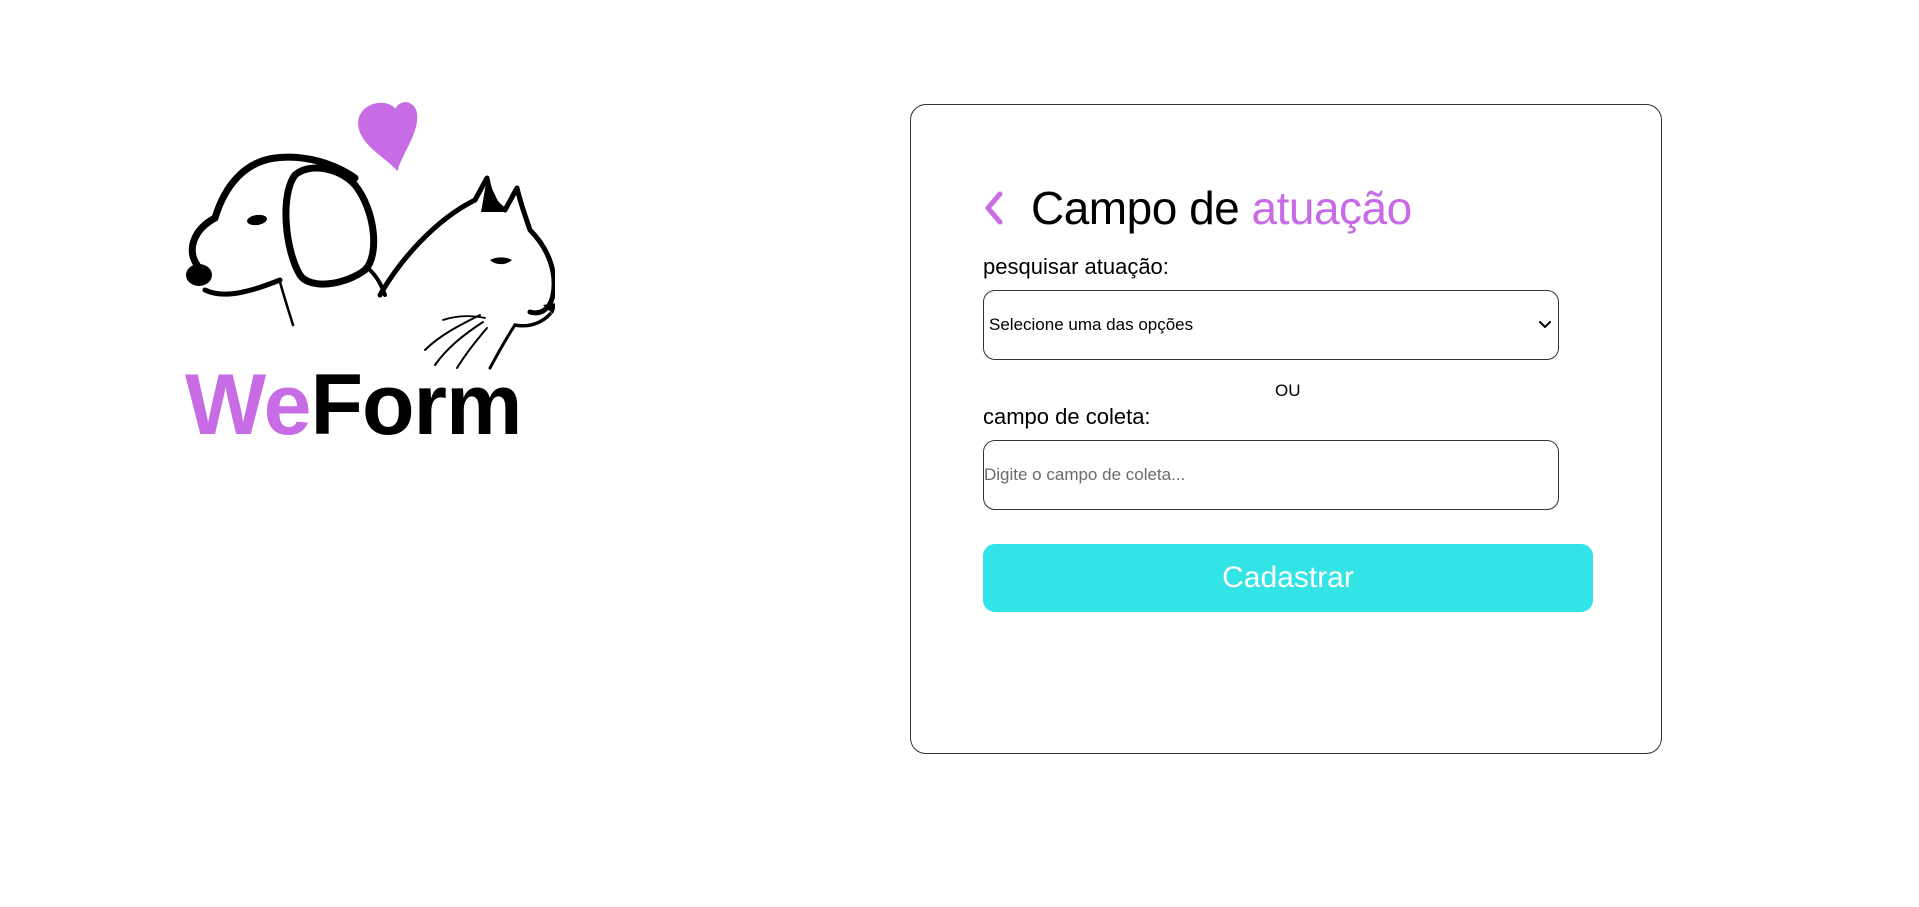 The image size is (1919, 907). What do you see at coordinates (416, 405) in the screenshot?
I see `brand-name-form: Form` at bounding box center [416, 405].